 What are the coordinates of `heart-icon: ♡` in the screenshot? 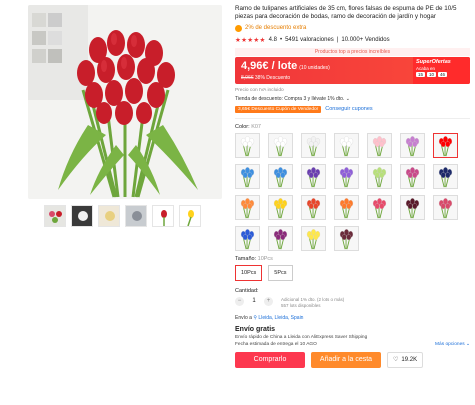 It's located at (396, 360).